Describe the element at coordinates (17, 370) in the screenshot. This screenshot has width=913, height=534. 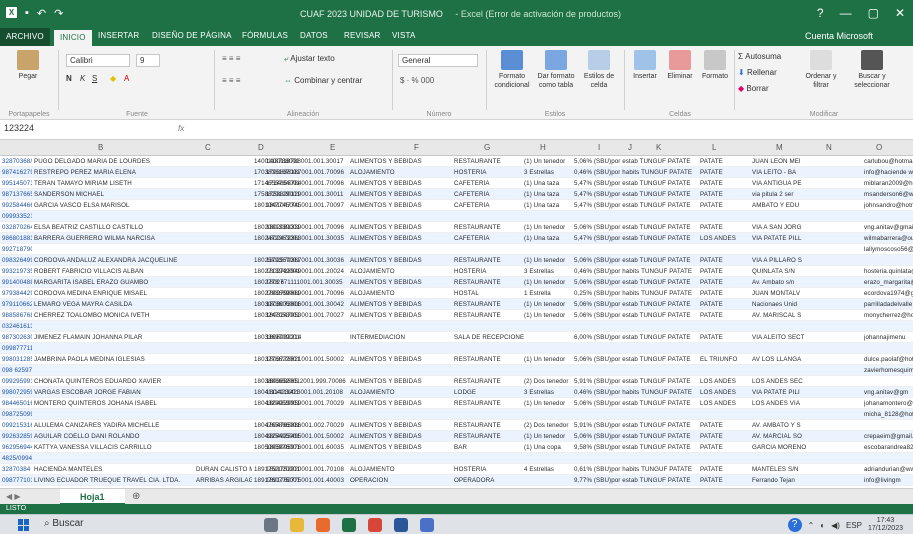
I see `row-number: 098 6259765` at that location.